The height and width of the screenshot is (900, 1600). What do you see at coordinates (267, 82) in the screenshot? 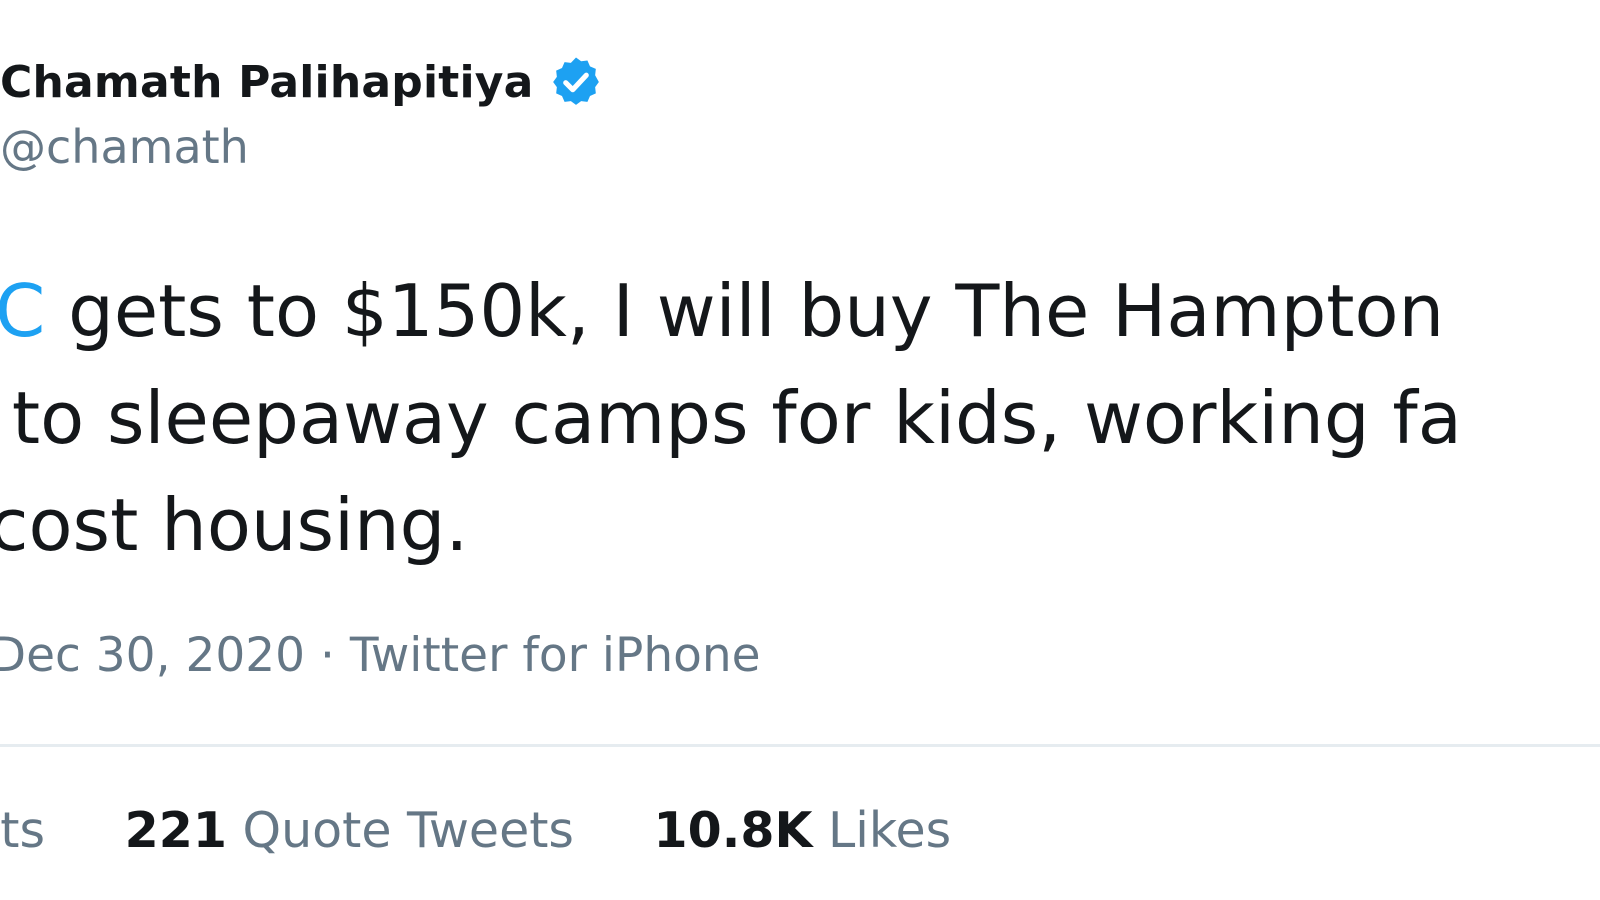
I see `author-display-name: Chamath Palihapitiya` at bounding box center [267, 82].